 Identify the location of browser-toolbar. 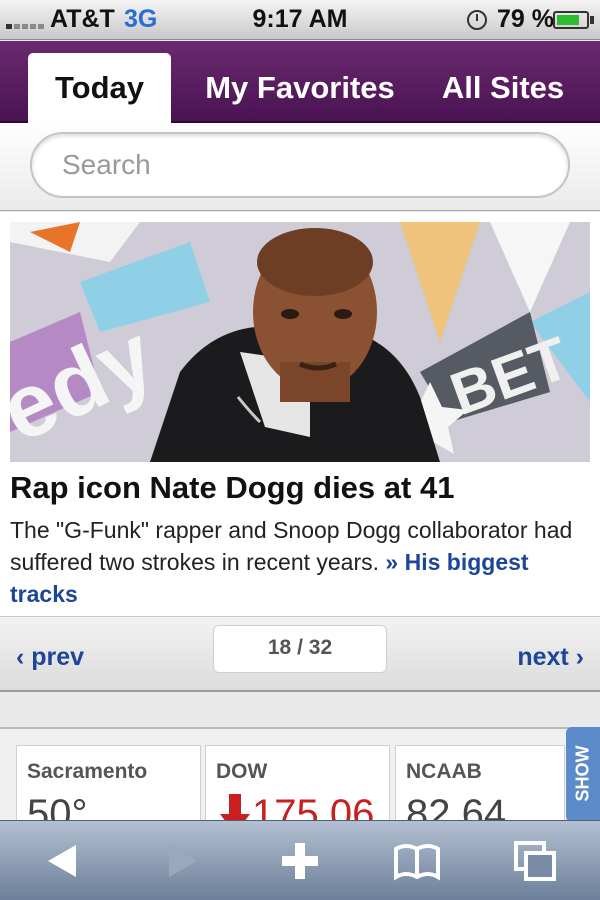
(300, 860).